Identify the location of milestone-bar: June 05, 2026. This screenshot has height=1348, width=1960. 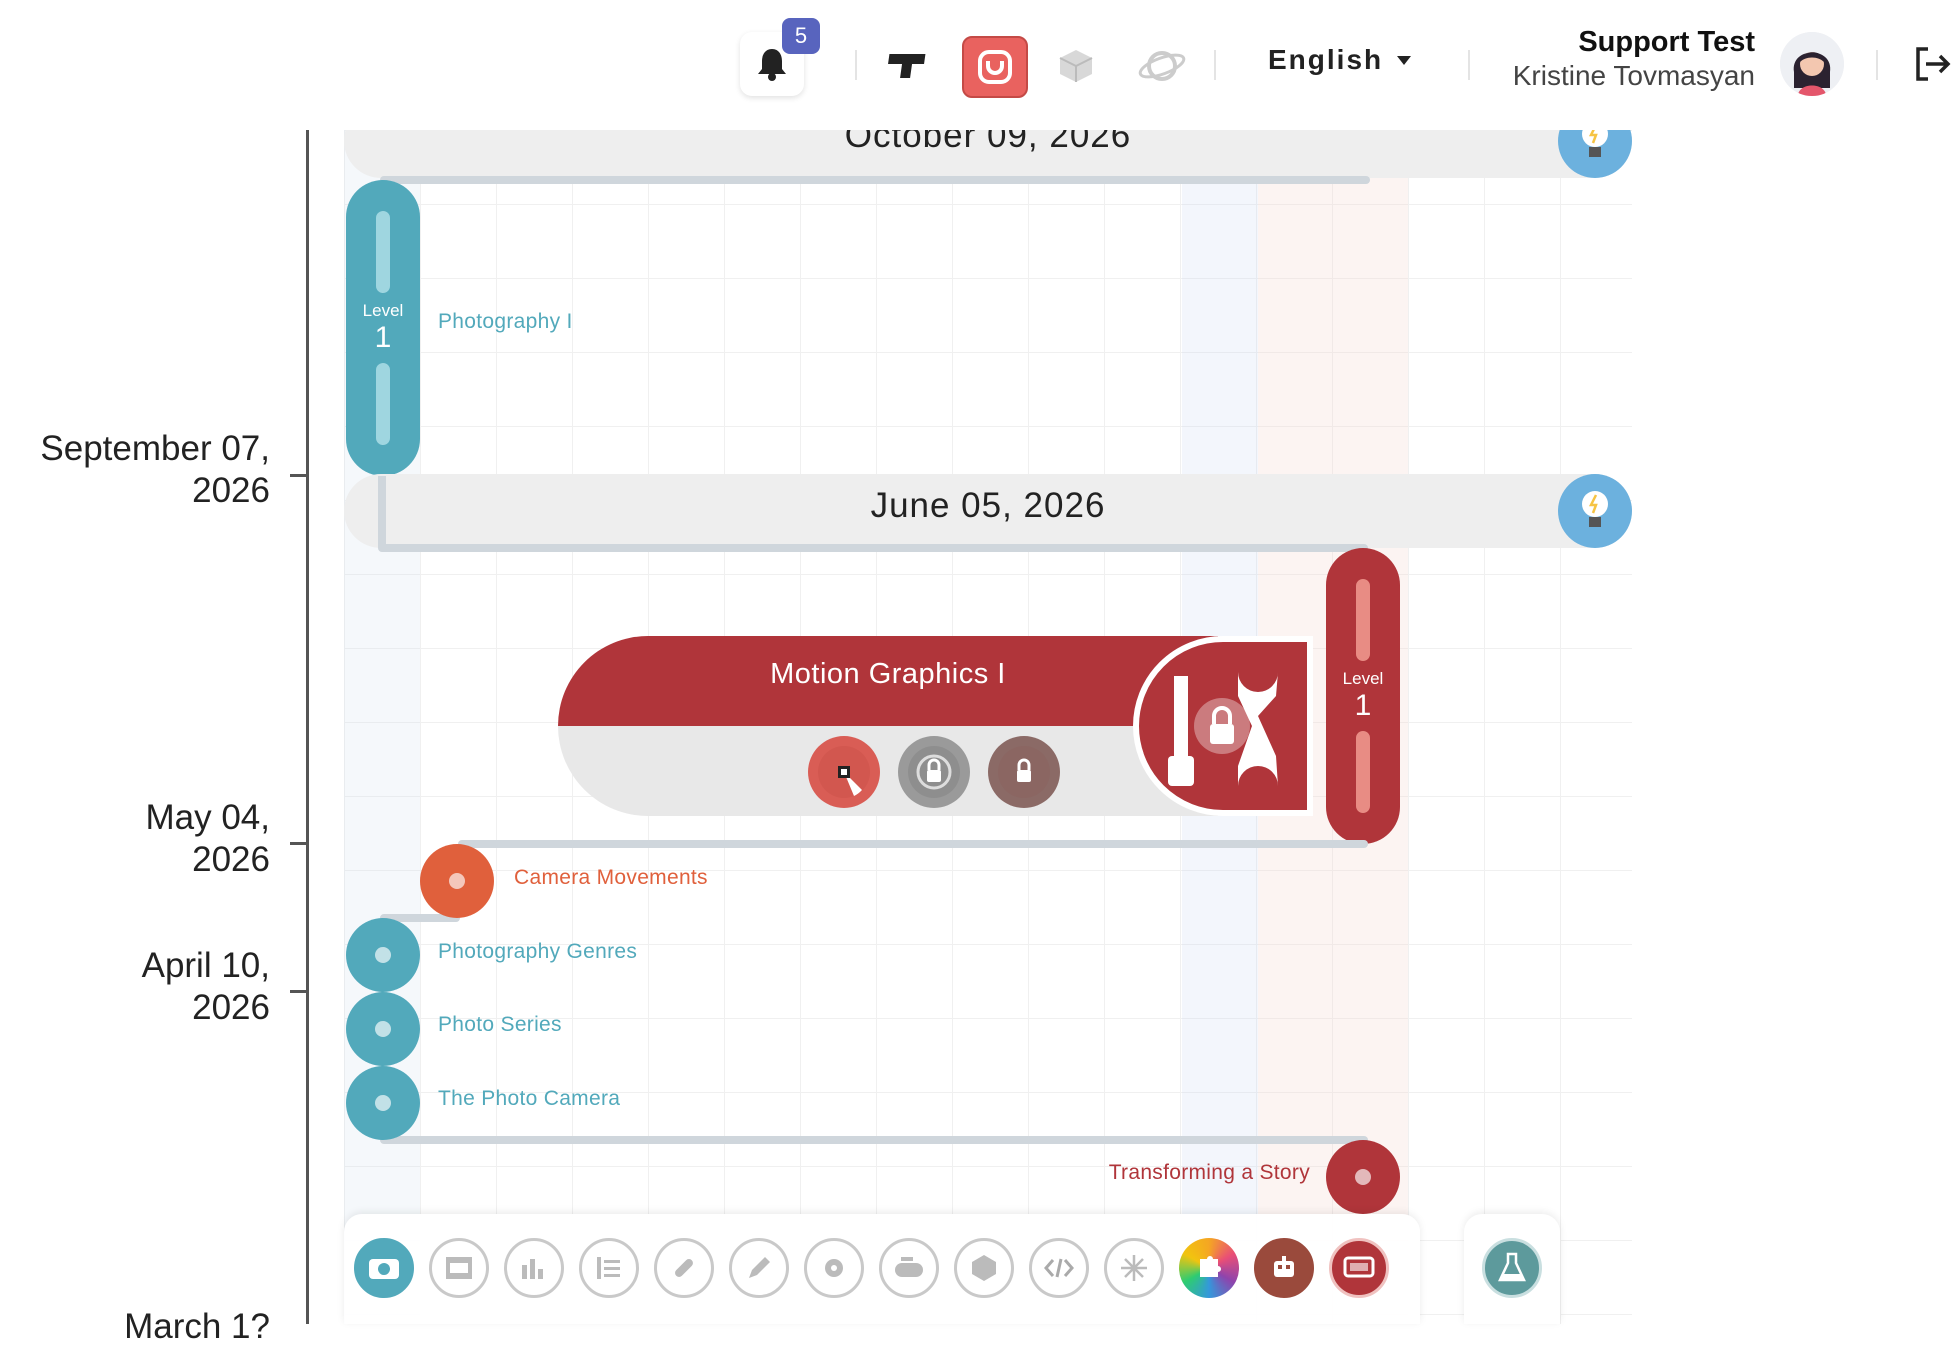
(988, 511).